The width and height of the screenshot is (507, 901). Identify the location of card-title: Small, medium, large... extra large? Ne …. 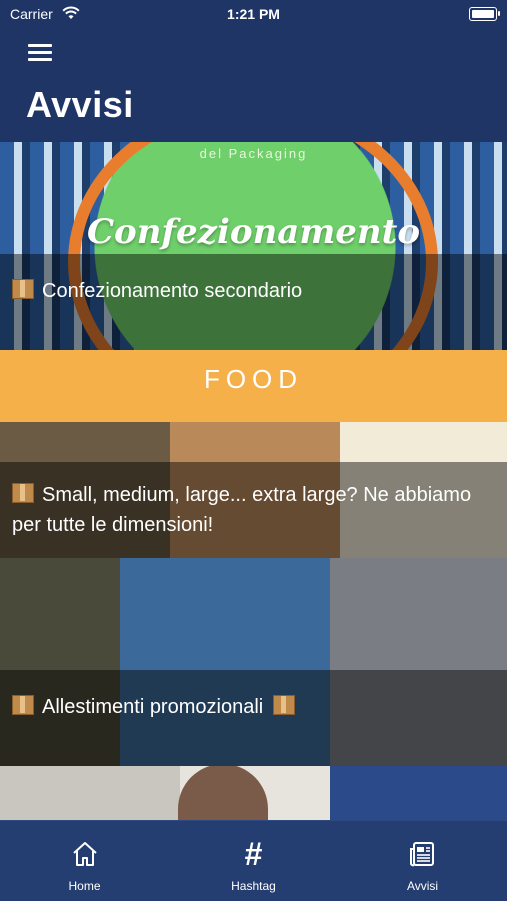
(242, 510).